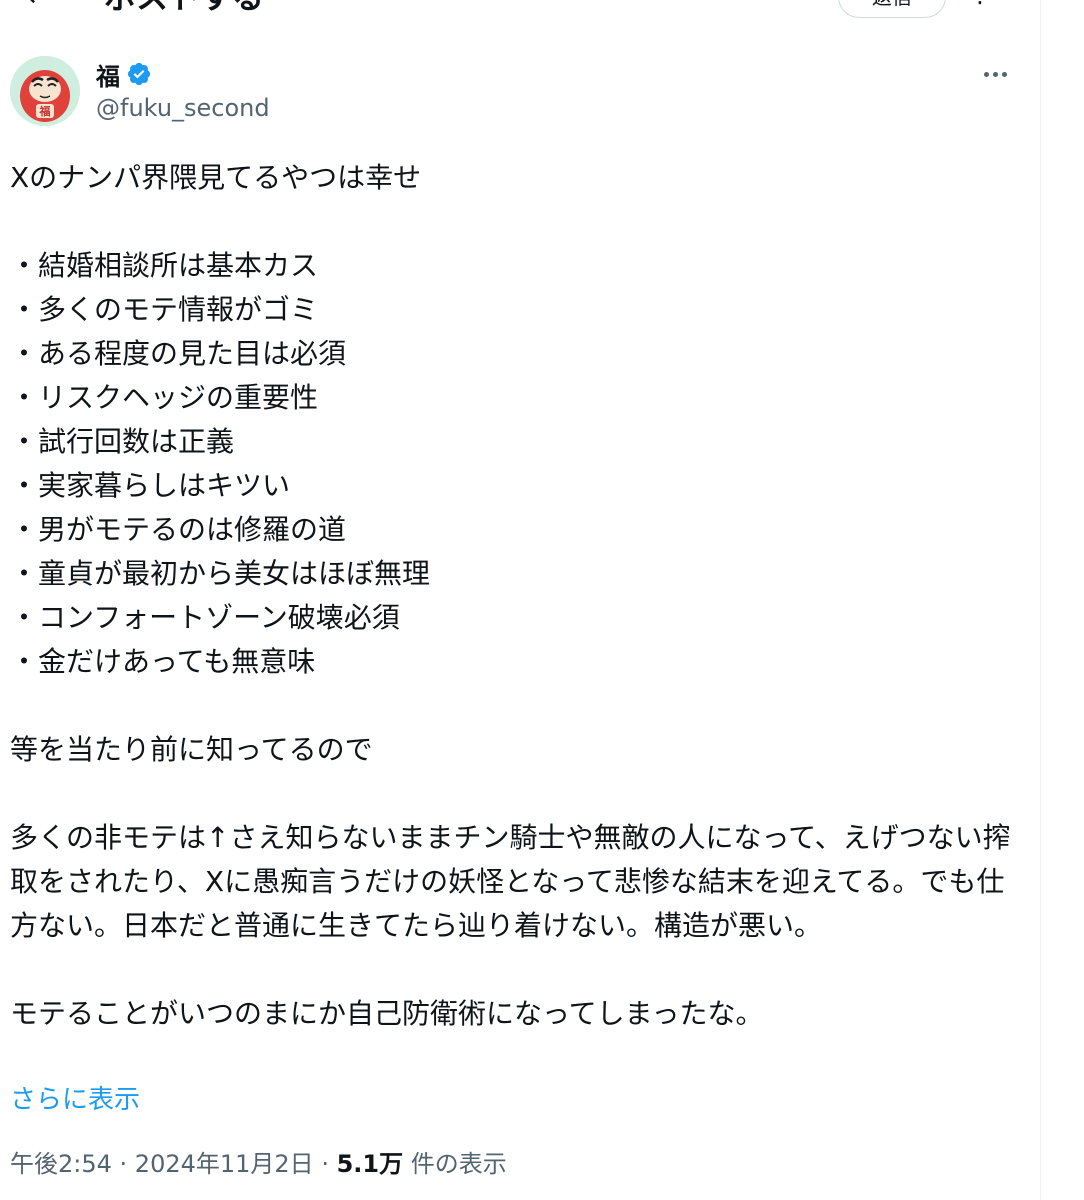  I want to click on more-options-icon, so click(995, 74).